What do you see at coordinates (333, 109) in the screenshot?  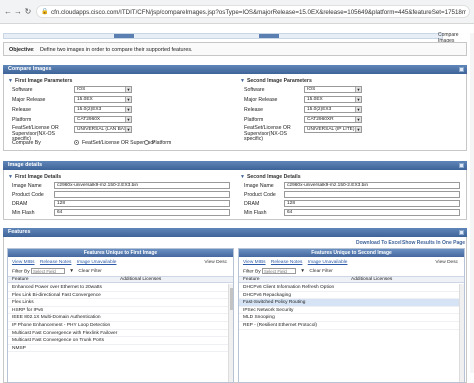 I see `second-release-select: 15.0(2)EX3 ▼` at bounding box center [333, 109].